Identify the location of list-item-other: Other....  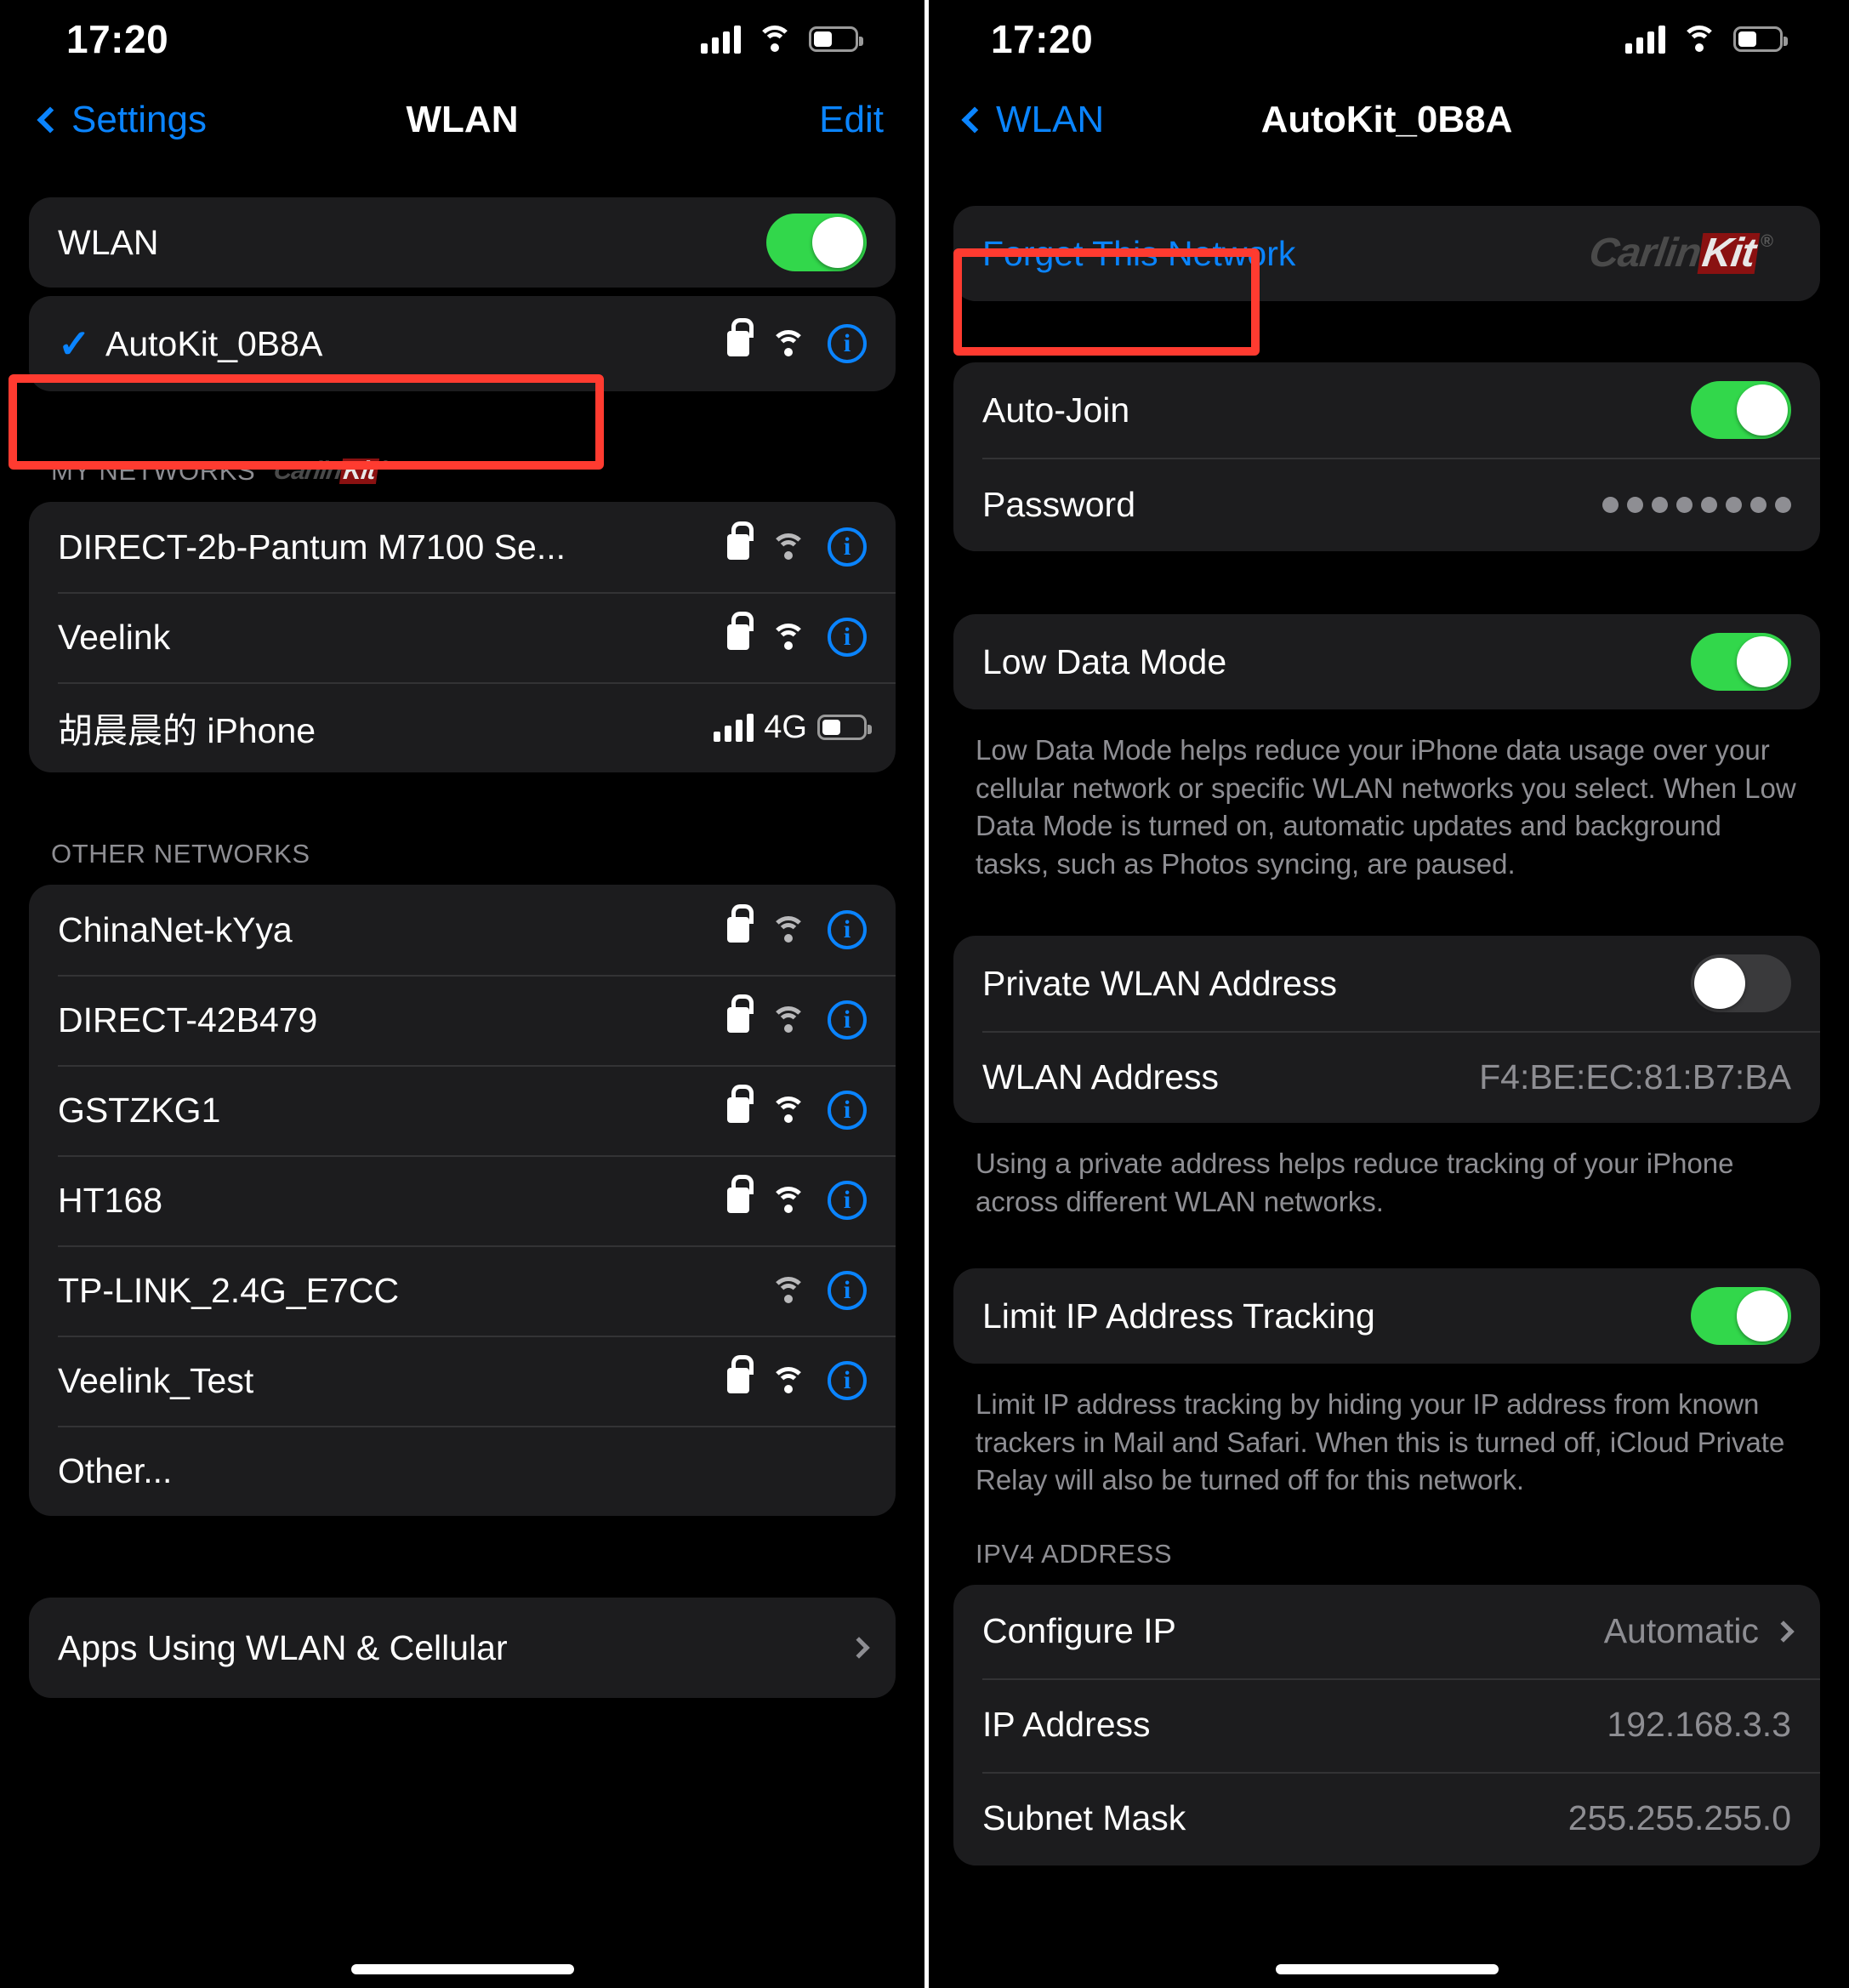
(462, 1471).